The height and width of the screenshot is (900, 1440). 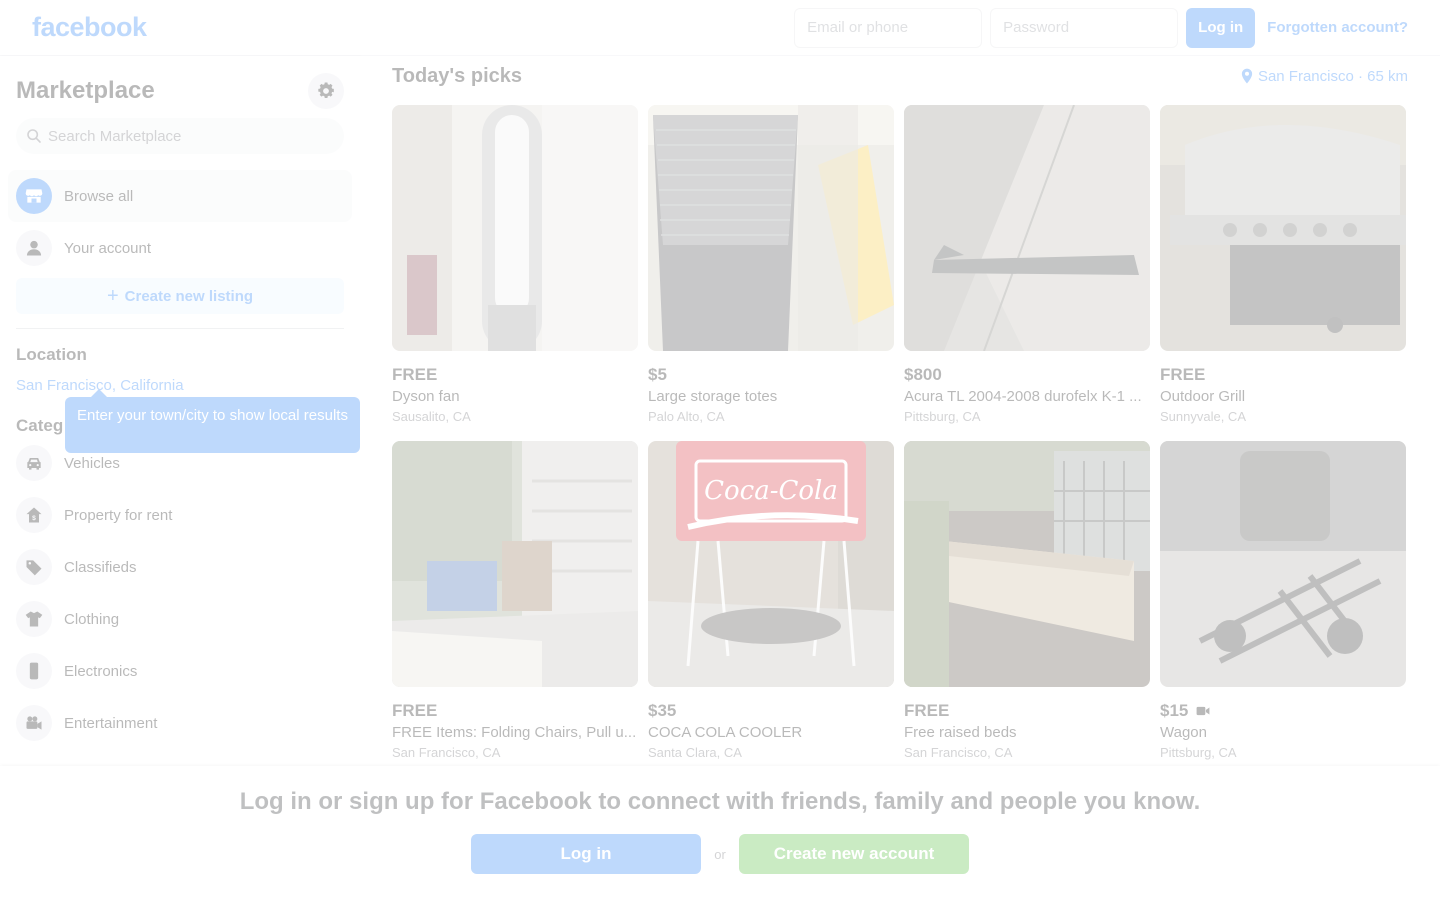 What do you see at coordinates (40, 425) in the screenshot?
I see `categories-title: Categ` at bounding box center [40, 425].